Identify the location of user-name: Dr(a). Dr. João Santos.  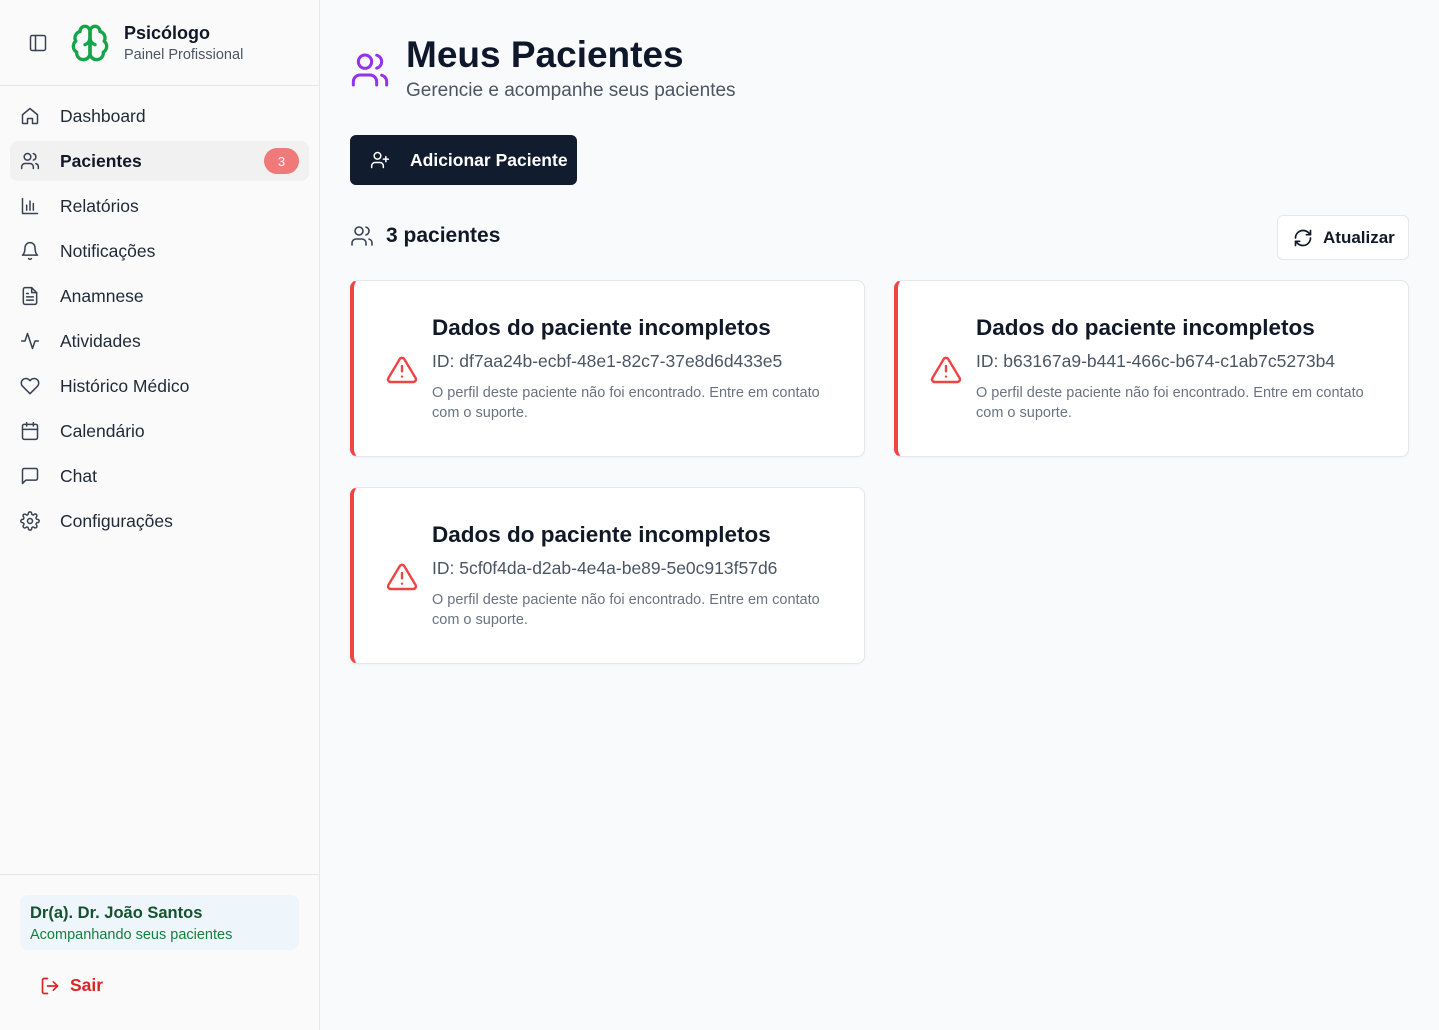
(116, 913).